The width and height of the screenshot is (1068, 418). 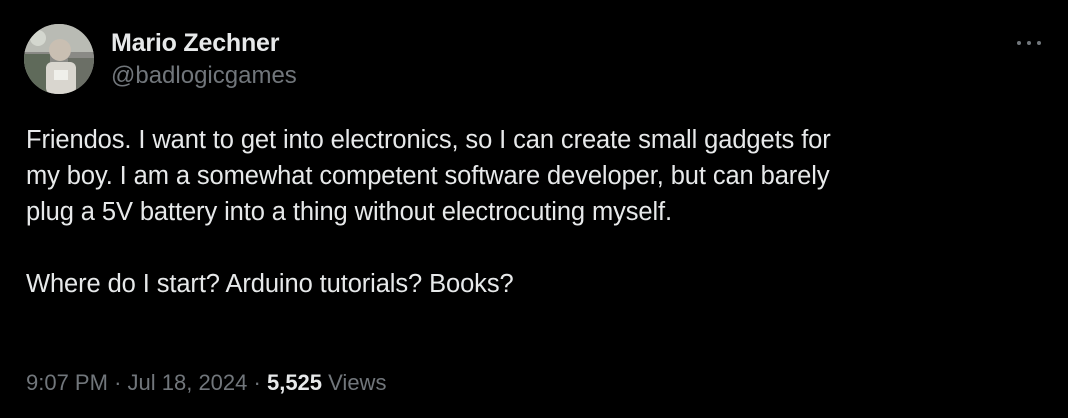 What do you see at coordinates (204, 76) in the screenshot?
I see `author-handle: @badlogicgames` at bounding box center [204, 76].